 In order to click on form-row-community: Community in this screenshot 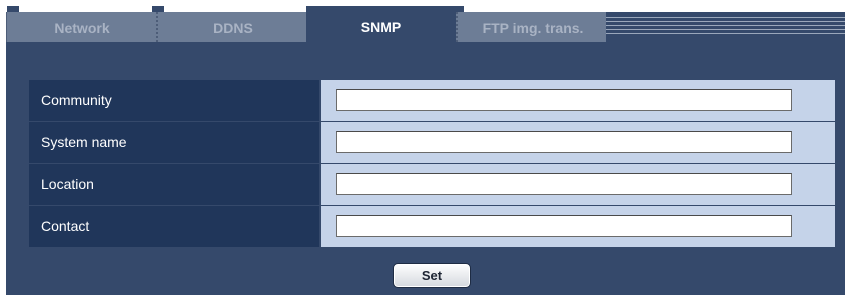, I will do `click(432, 100)`.